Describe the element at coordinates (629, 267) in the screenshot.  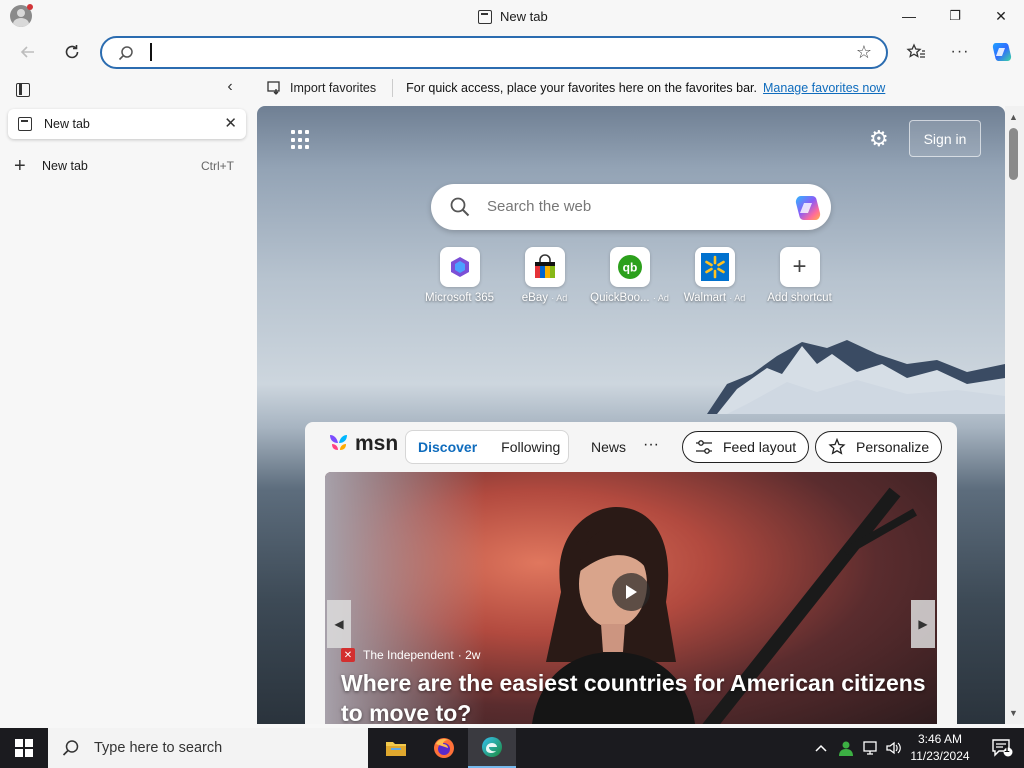
I see `quickbooks-tile: qb` at that location.